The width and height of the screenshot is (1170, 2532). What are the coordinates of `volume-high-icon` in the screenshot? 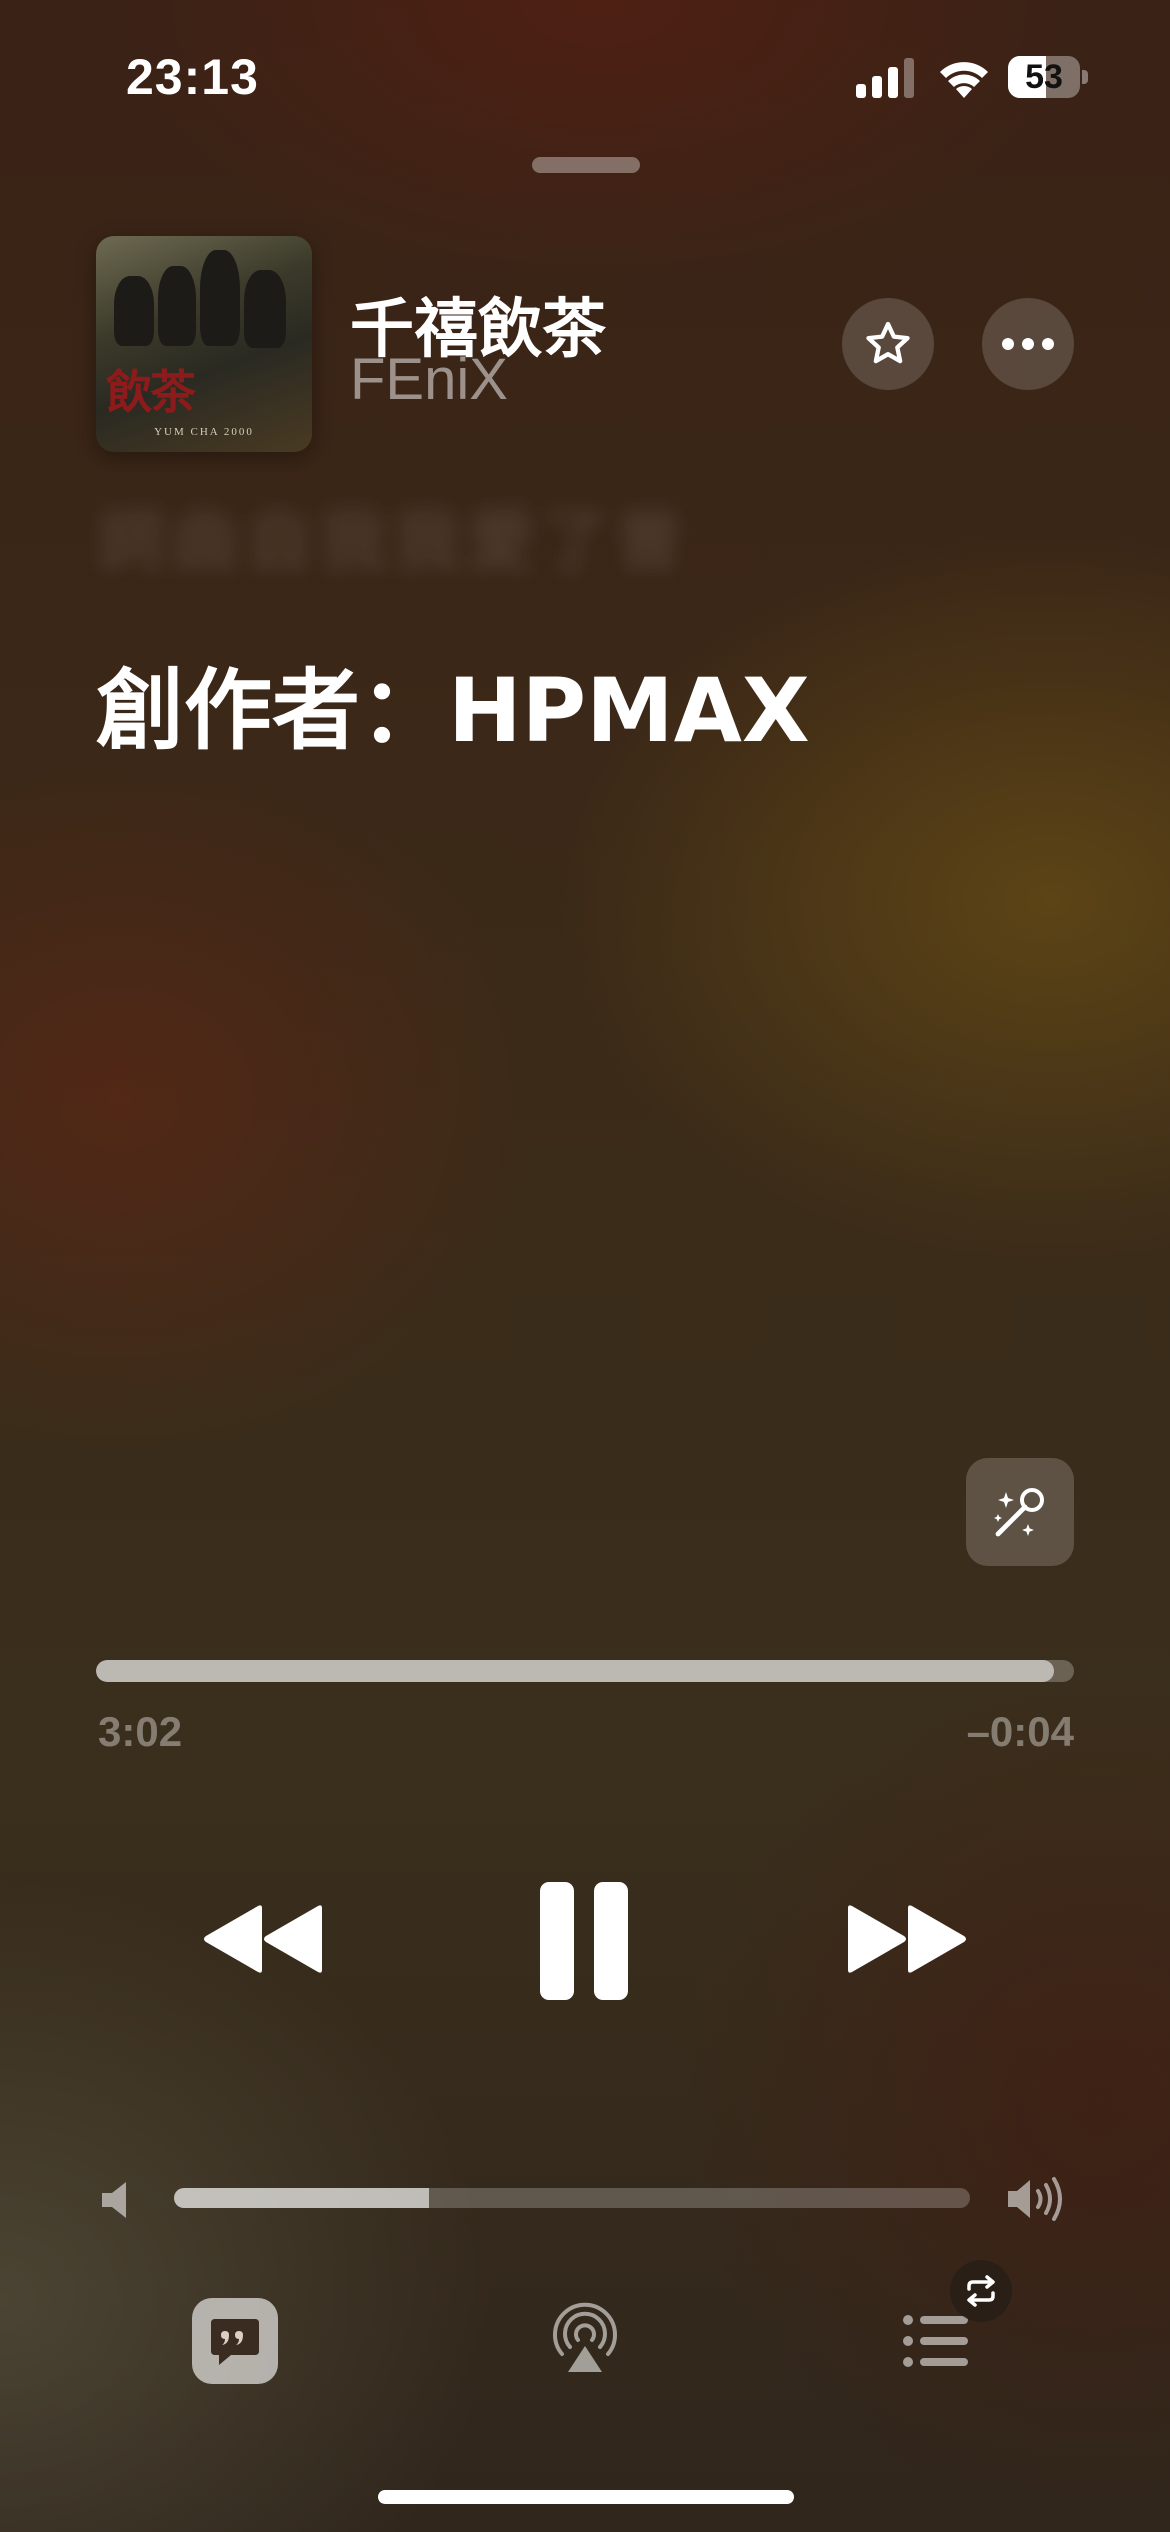 It's located at (1035, 2199).